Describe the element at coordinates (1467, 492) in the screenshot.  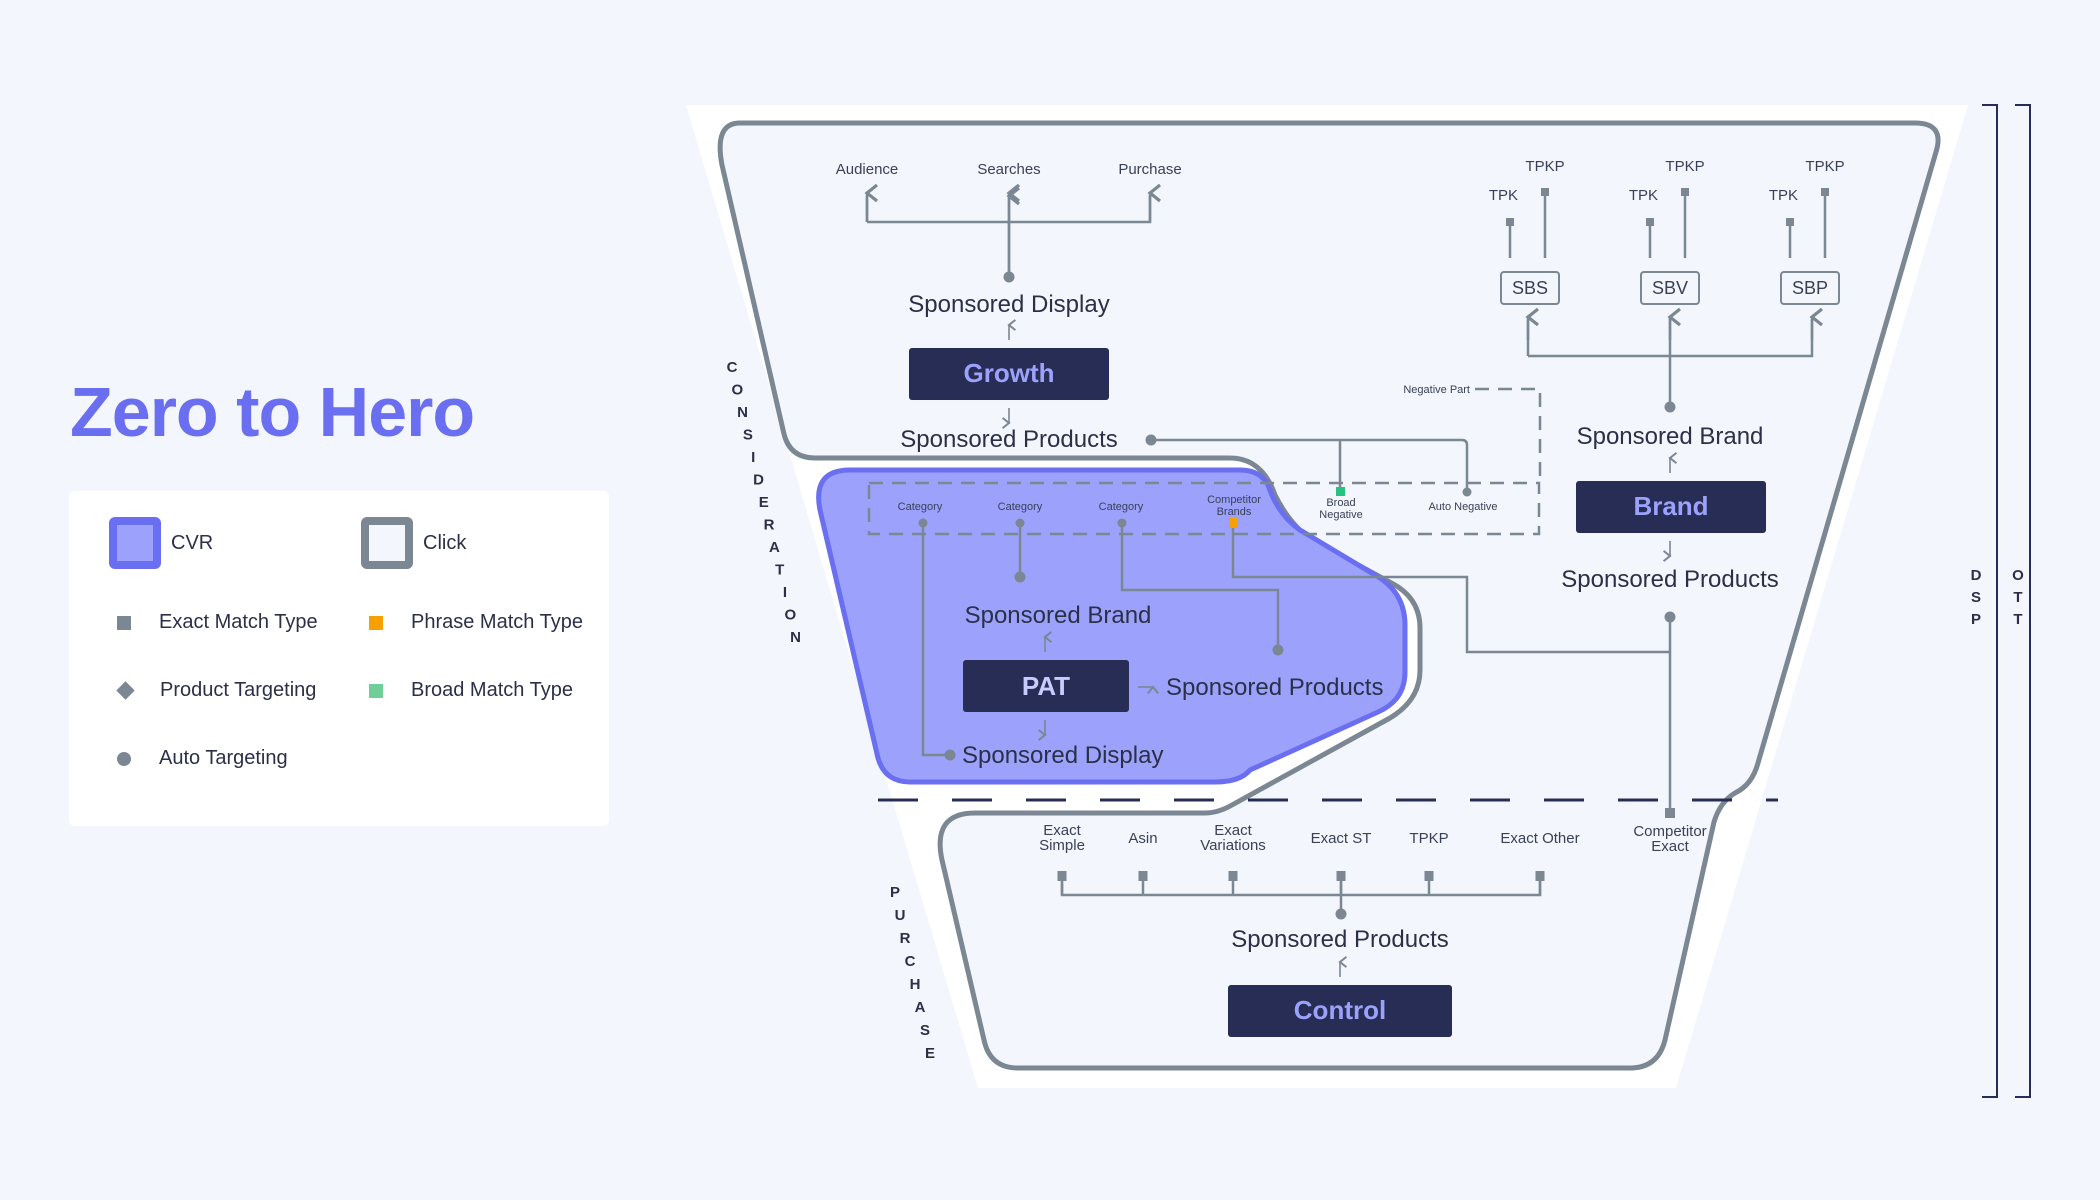
I see `auto-dot-icon` at that location.